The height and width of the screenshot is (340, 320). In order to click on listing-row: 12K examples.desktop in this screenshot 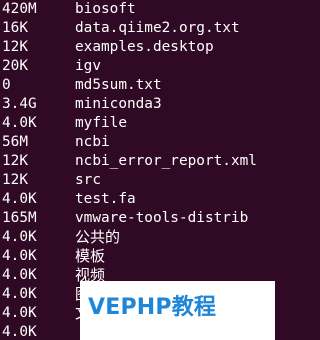, I will do `click(137, 47)`.